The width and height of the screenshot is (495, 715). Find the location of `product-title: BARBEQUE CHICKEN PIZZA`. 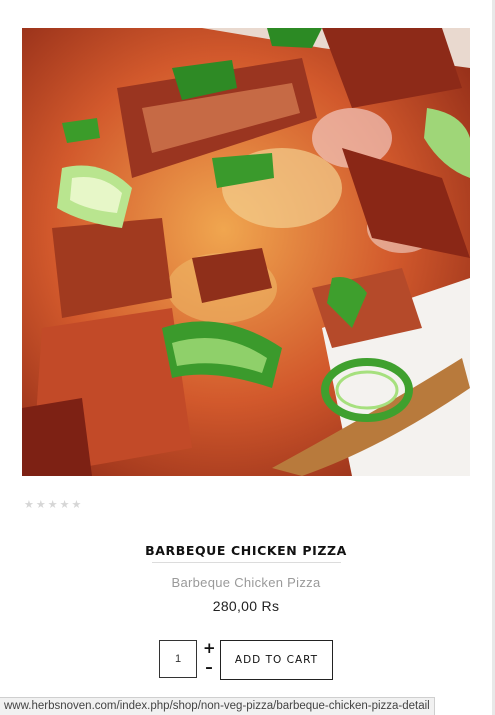

product-title: BARBEQUE CHICKEN PIZZA is located at coordinates (246, 550).